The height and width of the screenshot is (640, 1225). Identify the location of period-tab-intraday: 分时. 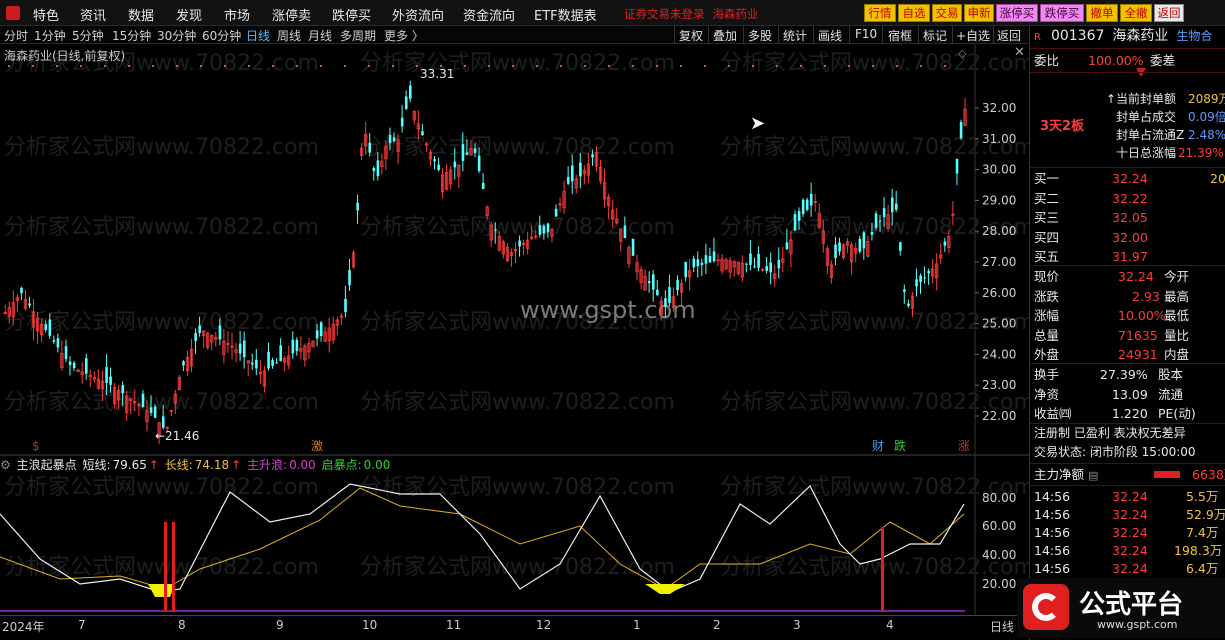
(16, 35).